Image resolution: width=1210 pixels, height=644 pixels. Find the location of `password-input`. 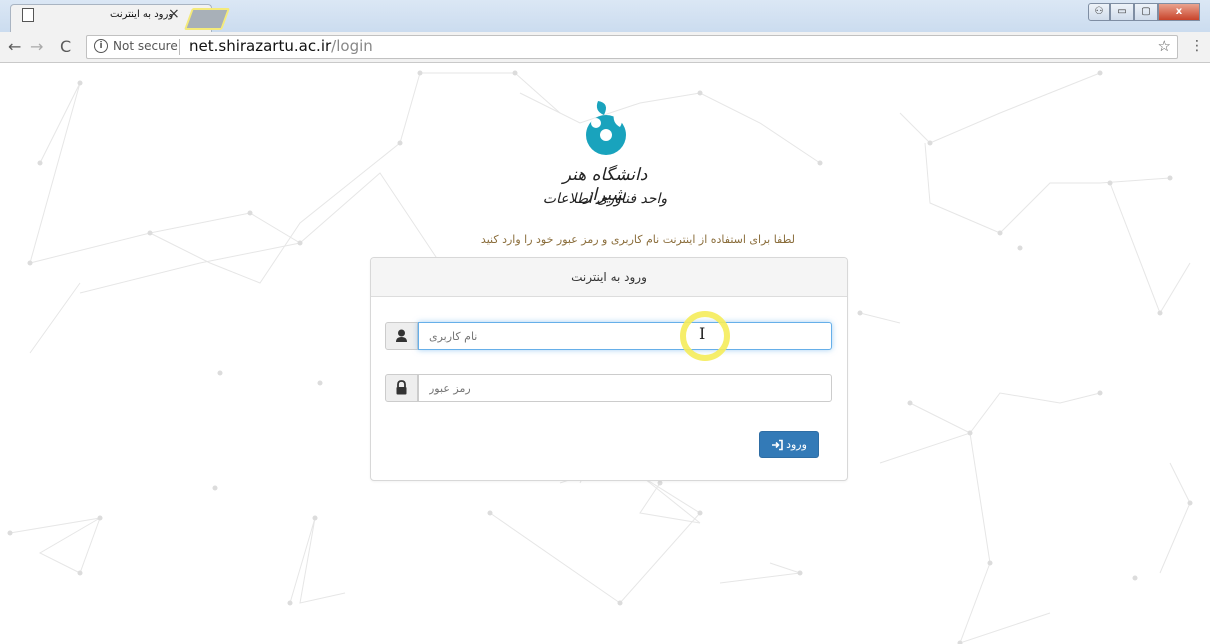

password-input is located at coordinates (625, 388).